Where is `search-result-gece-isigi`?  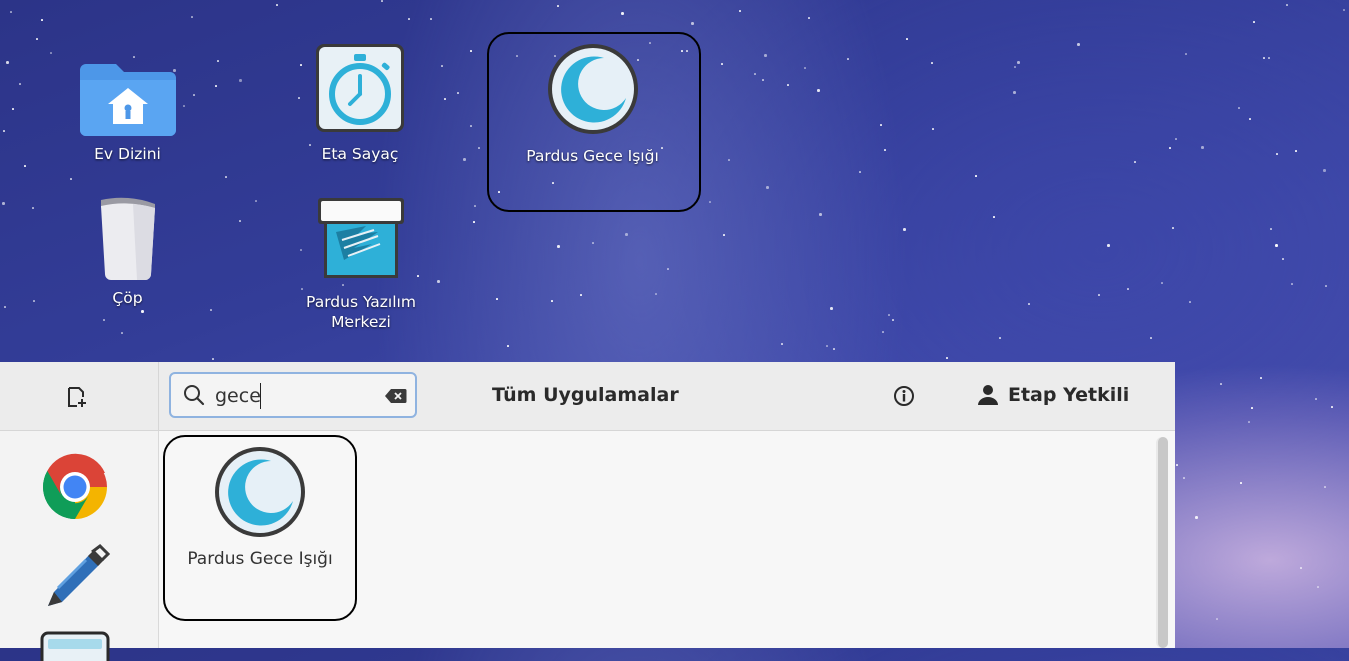
search-result-gece-isigi is located at coordinates (260, 526).